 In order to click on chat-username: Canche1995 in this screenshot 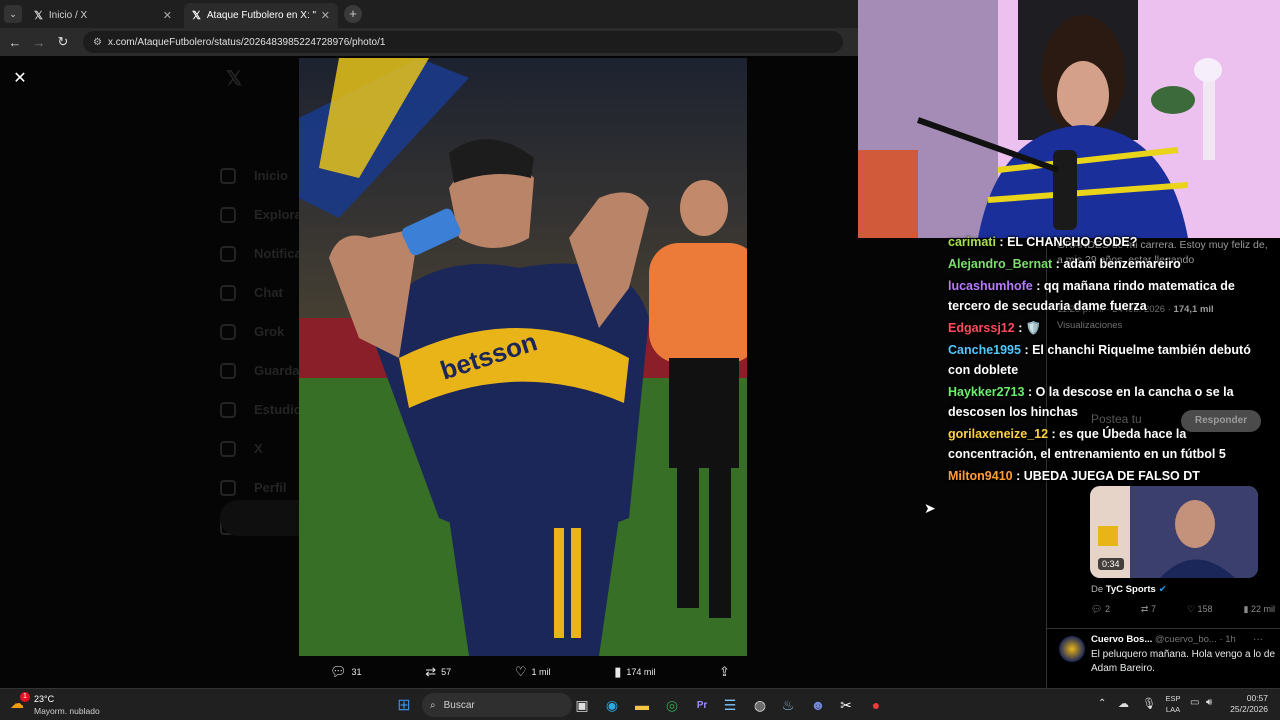, I will do `click(984, 350)`.